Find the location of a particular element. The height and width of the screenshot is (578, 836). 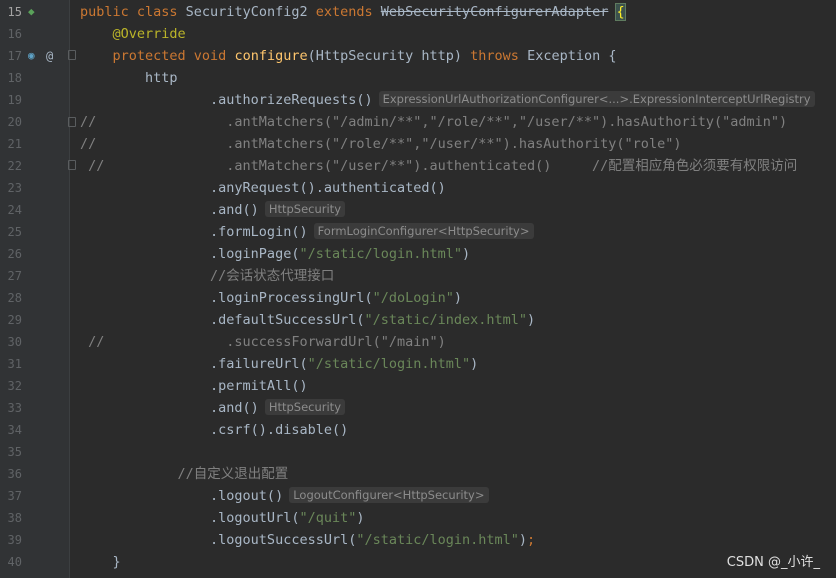

line-number: 19 is located at coordinates (14, 100).